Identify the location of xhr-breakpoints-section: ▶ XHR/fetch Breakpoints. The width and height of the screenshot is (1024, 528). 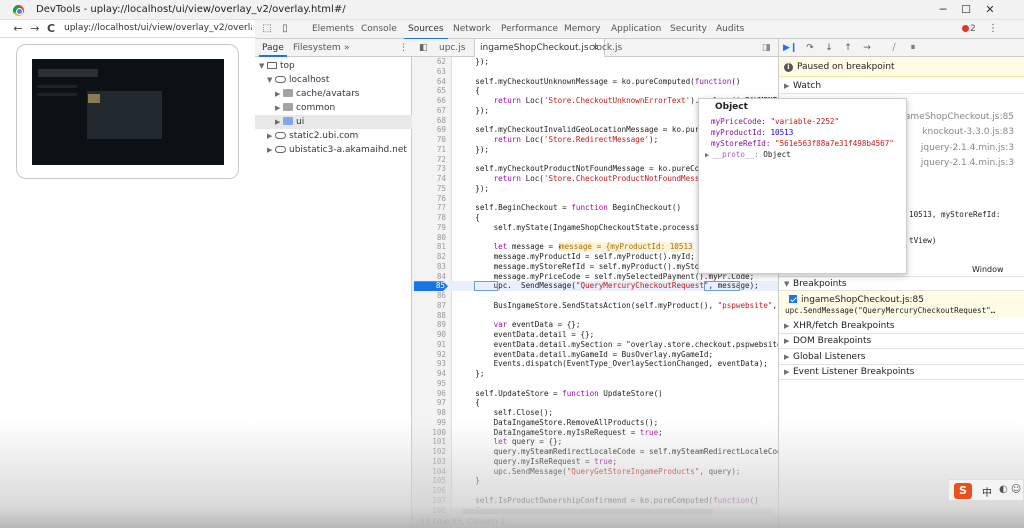
(901, 326).